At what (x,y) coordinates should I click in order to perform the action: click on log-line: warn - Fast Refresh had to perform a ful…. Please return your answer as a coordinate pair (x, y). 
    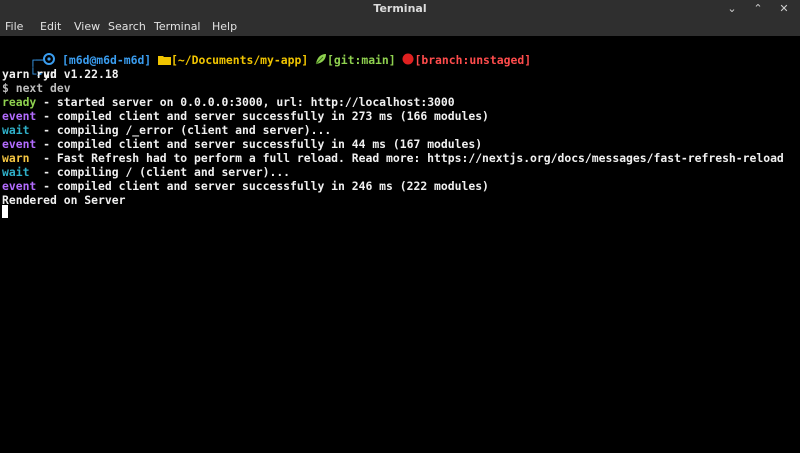
    Looking at the image, I should click on (393, 158).